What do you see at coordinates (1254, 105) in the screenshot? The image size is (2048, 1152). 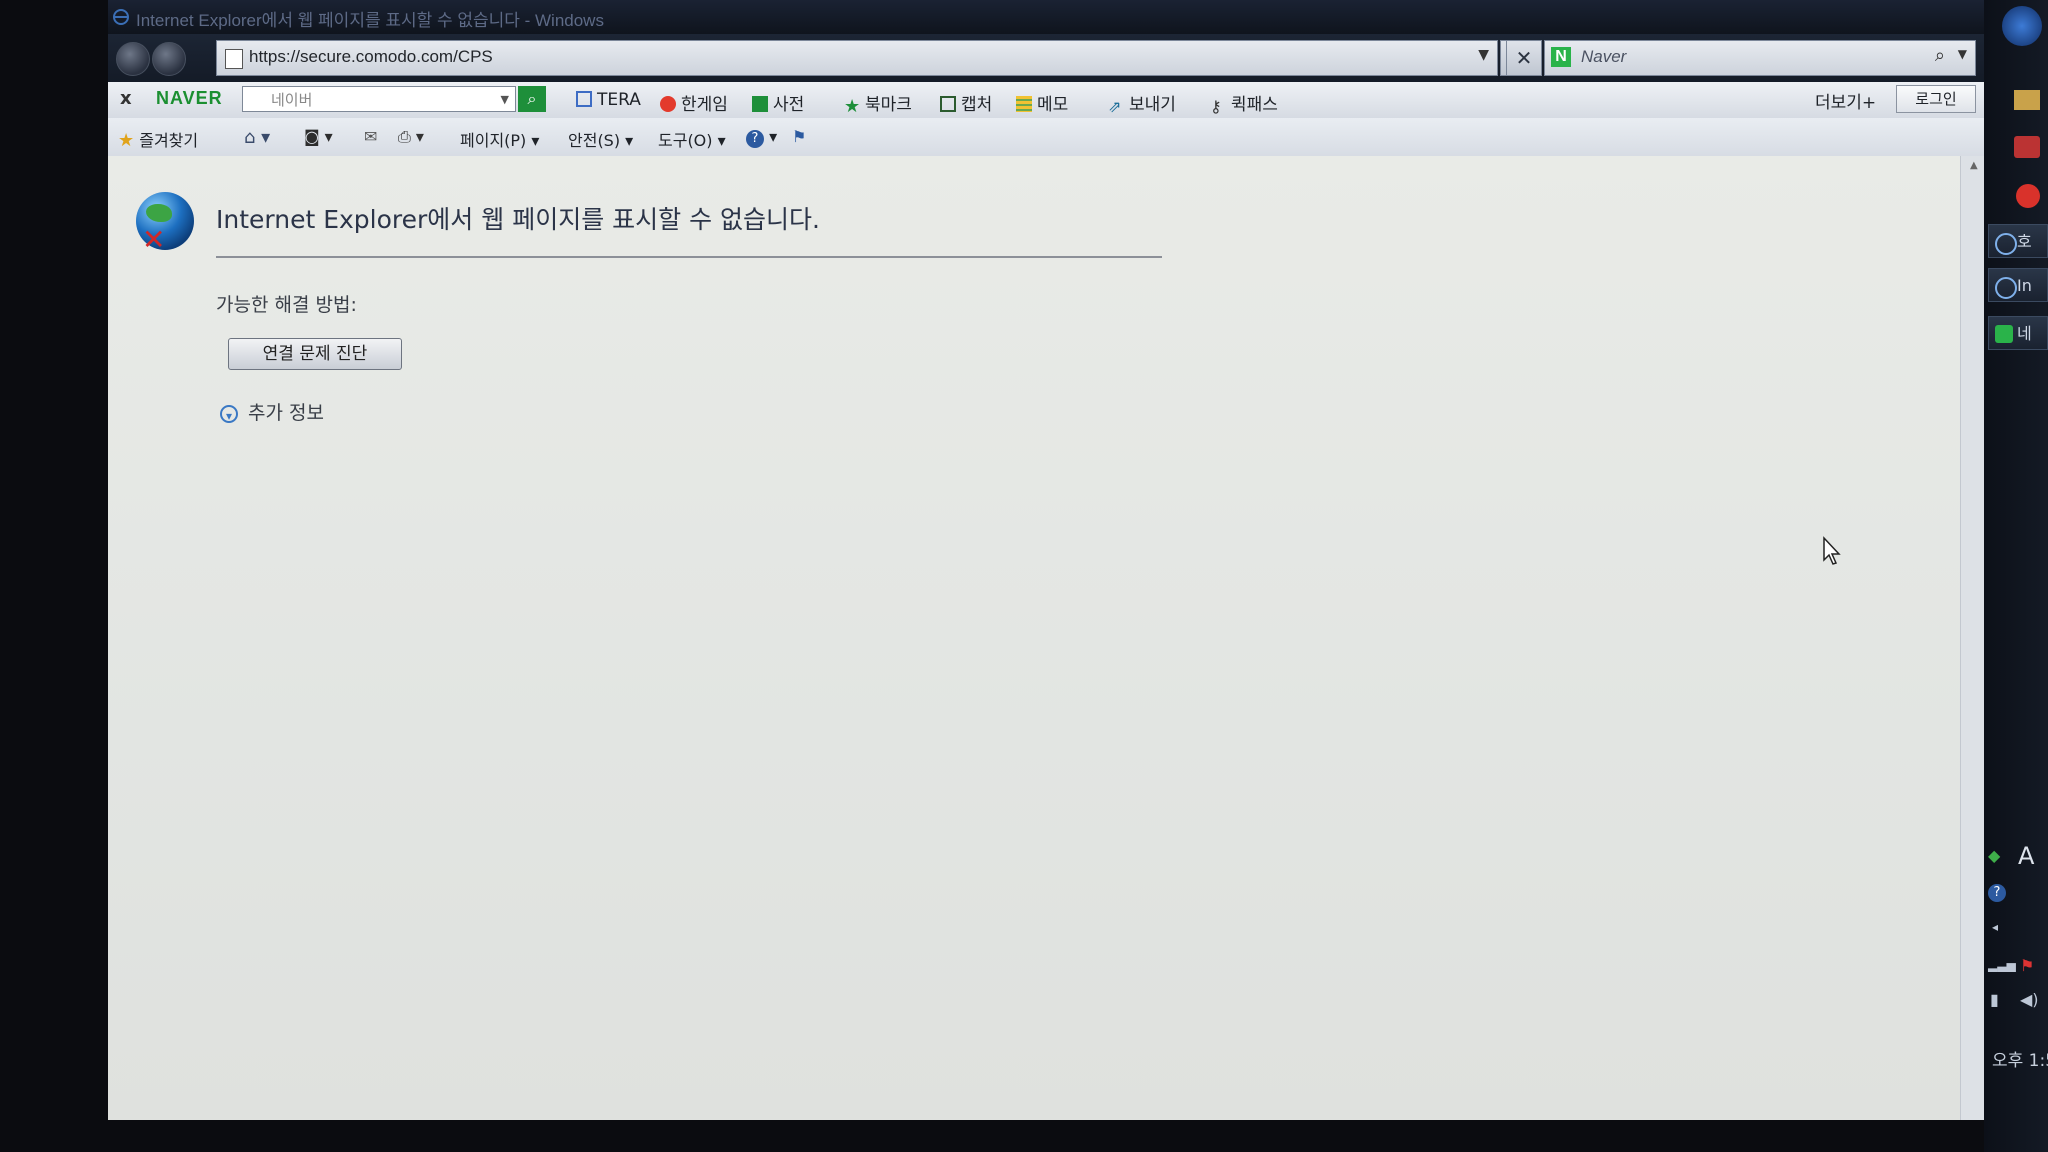 I see `toolbar-item-label: 퀵패스` at bounding box center [1254, 105].